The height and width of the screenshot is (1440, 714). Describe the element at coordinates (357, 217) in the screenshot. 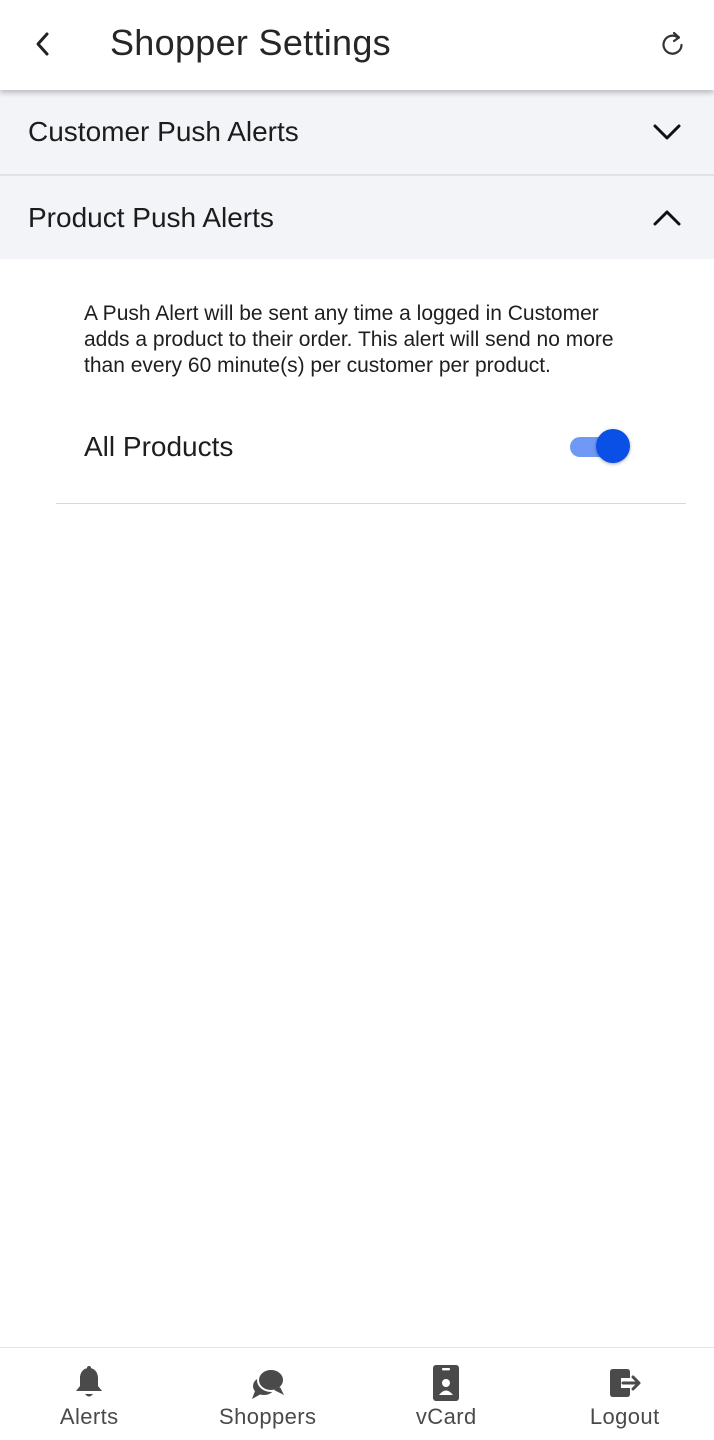

I see `accordion-product-push-alerts: Product Push Alerts` at that location.